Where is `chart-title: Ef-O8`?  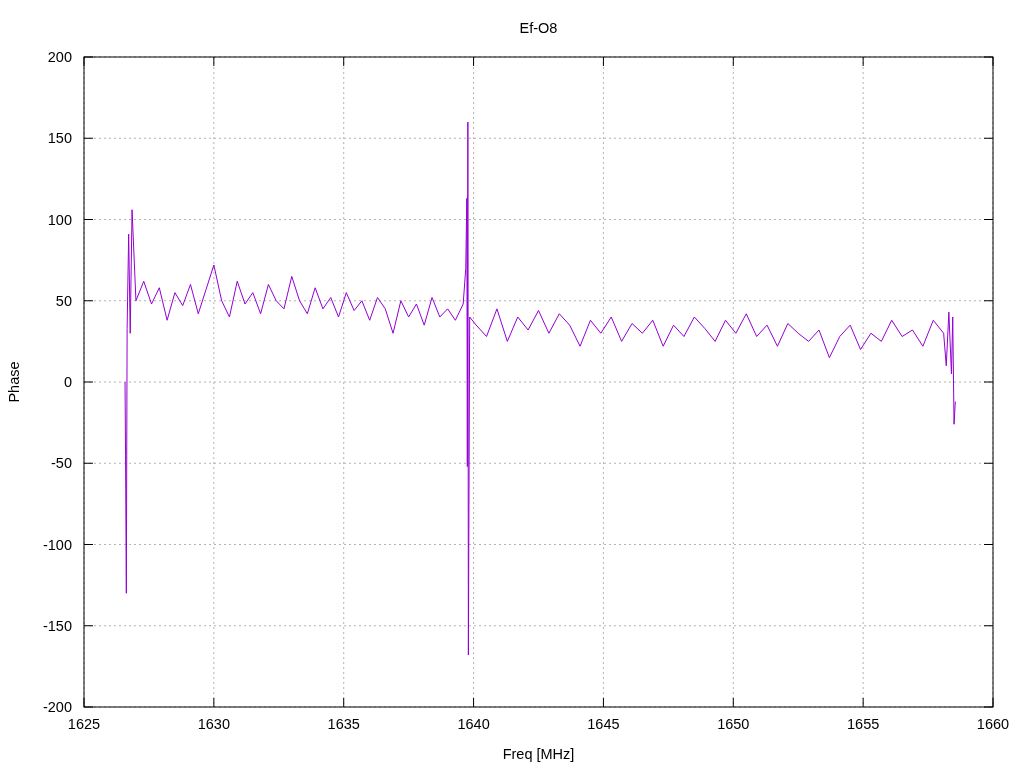 chart-title: Ef-O8 is located at coordinates (538, 28).